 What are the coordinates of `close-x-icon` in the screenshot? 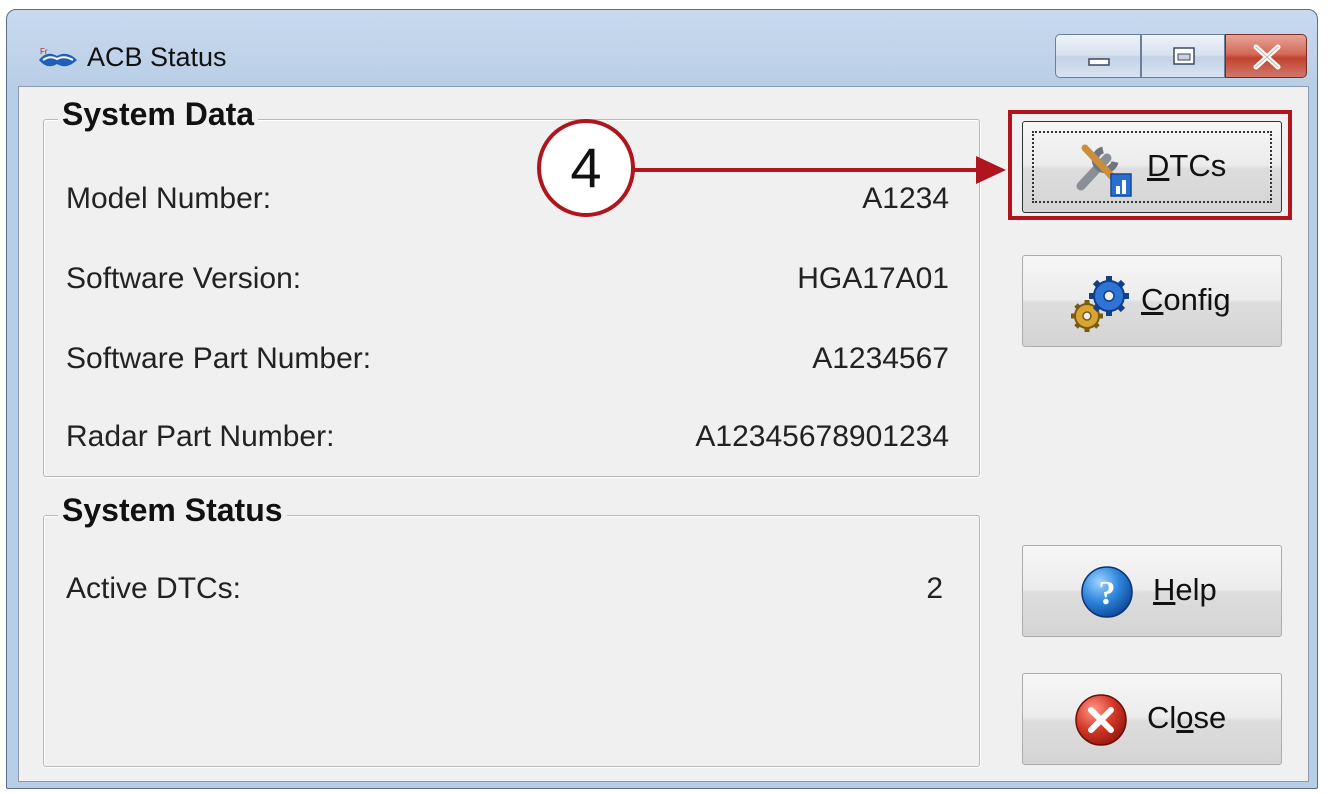 It's located at (1267, 57).